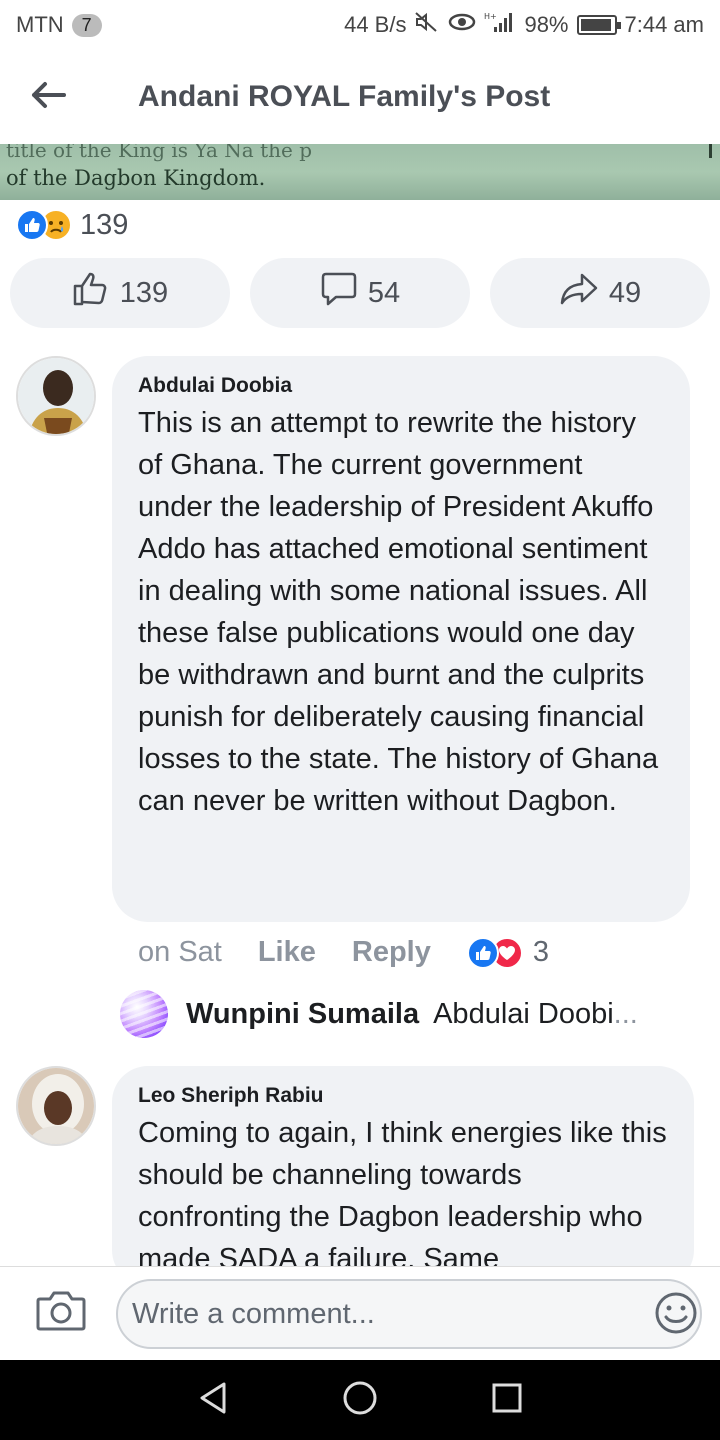 This screenshot has height=1440, width=720. What do you see at coordinates (664, 24) in the screenshot?
I see `clock: 7:44 am` at bounding box center [664, 24].